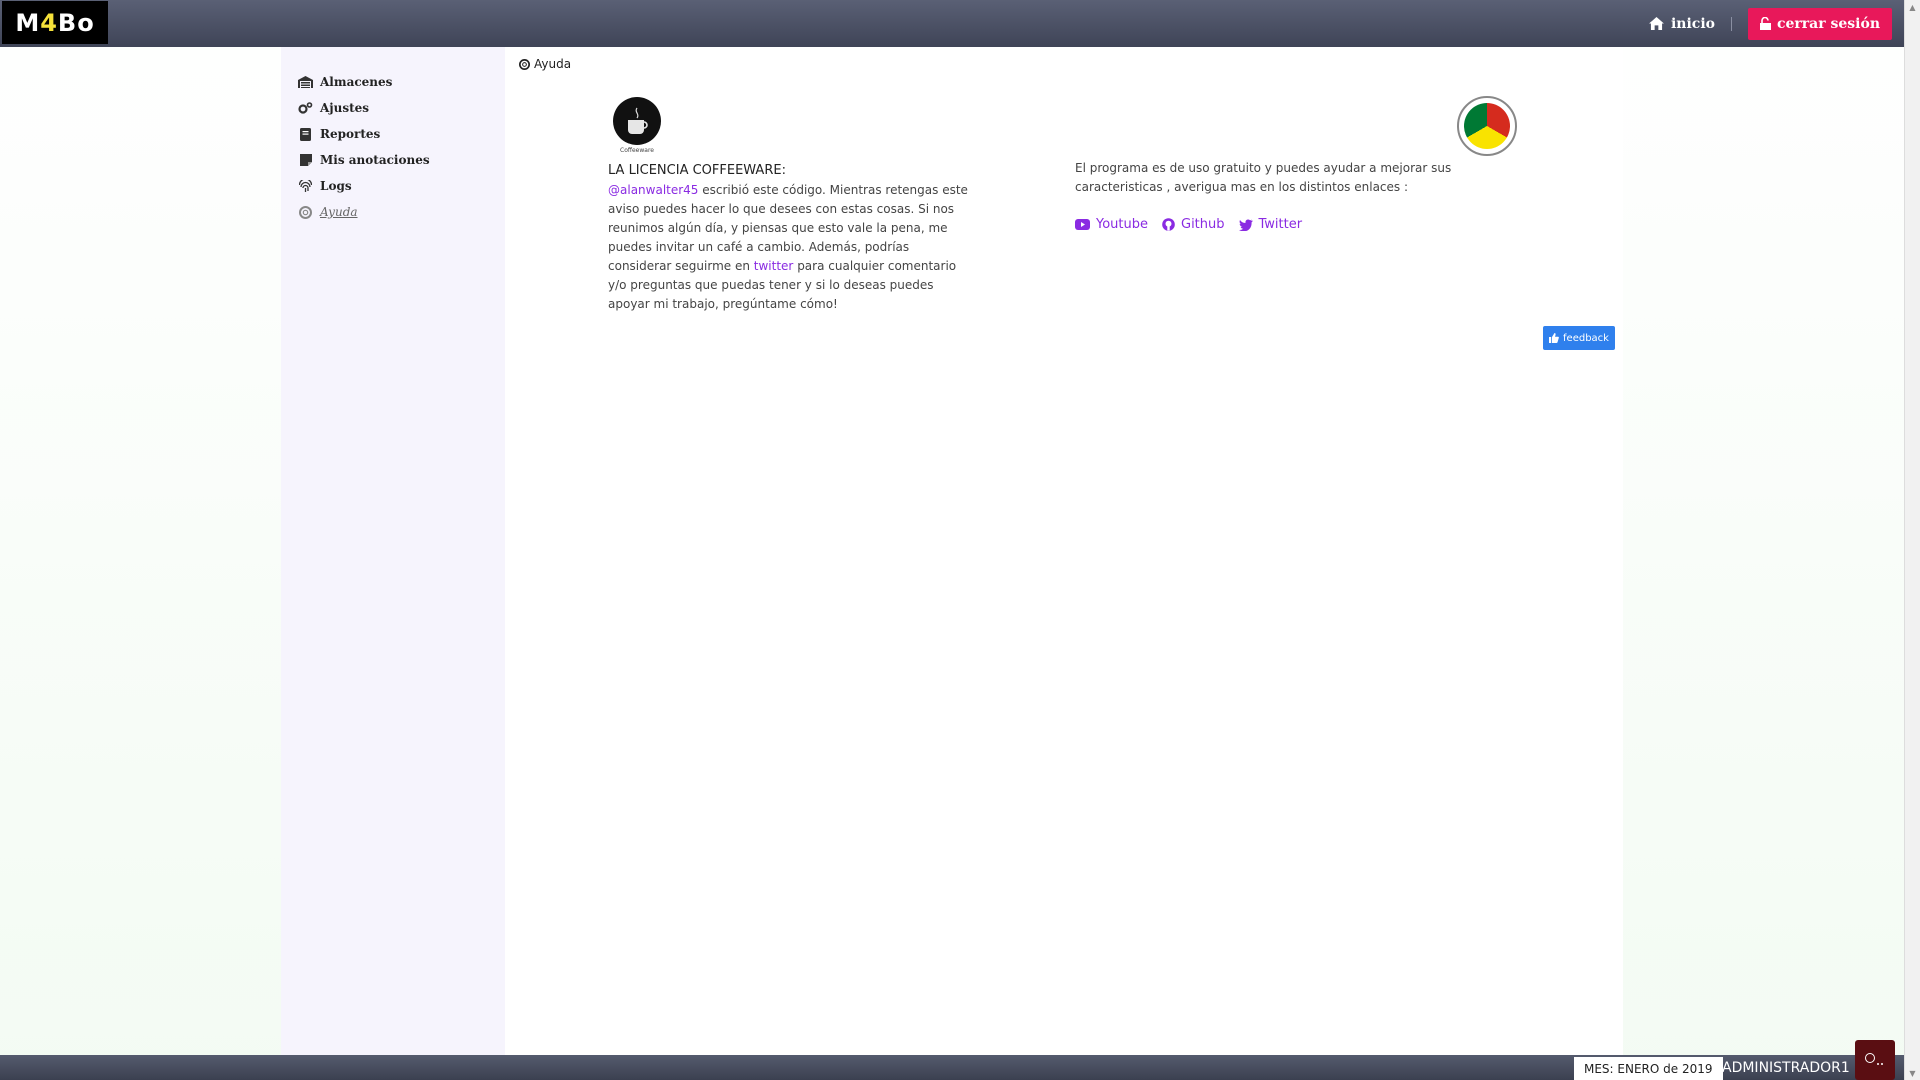 The width and height of the screenshot is (1920, 1080). What do you see at coordinates (1731, 23) in the screenshot?
I see `nav-divider` at bounding box center [1731, 23].